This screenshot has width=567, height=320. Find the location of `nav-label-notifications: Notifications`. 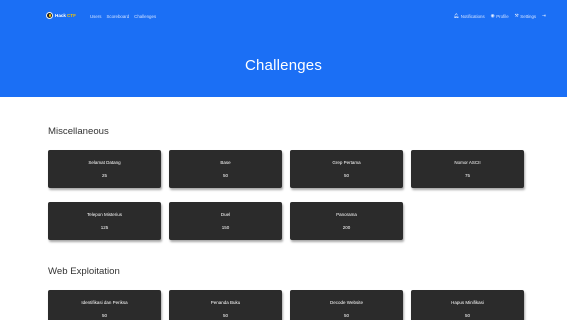

nav-label-notifications: Notifications is located at coordinates (472, 16).